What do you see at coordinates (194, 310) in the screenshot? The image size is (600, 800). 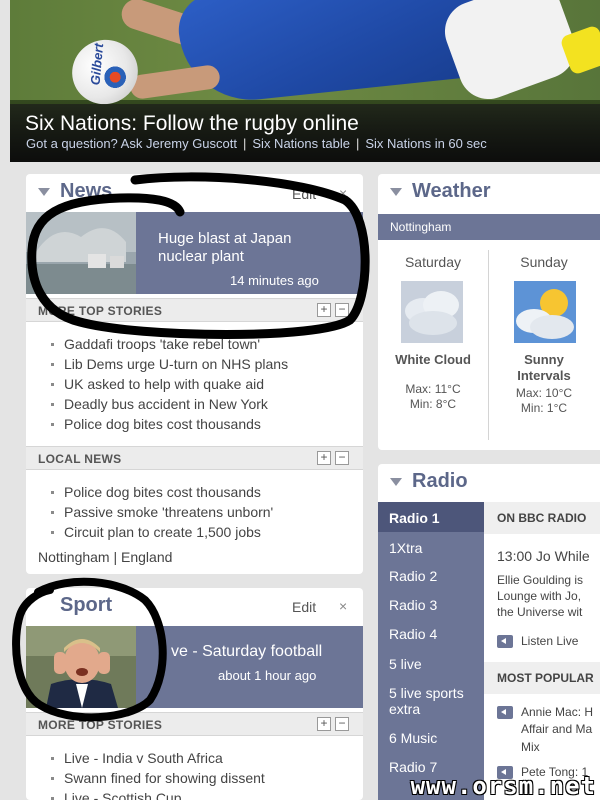 I see `news-more-header: MORE TOP STORIES + −` at bounding box center [194, 310].